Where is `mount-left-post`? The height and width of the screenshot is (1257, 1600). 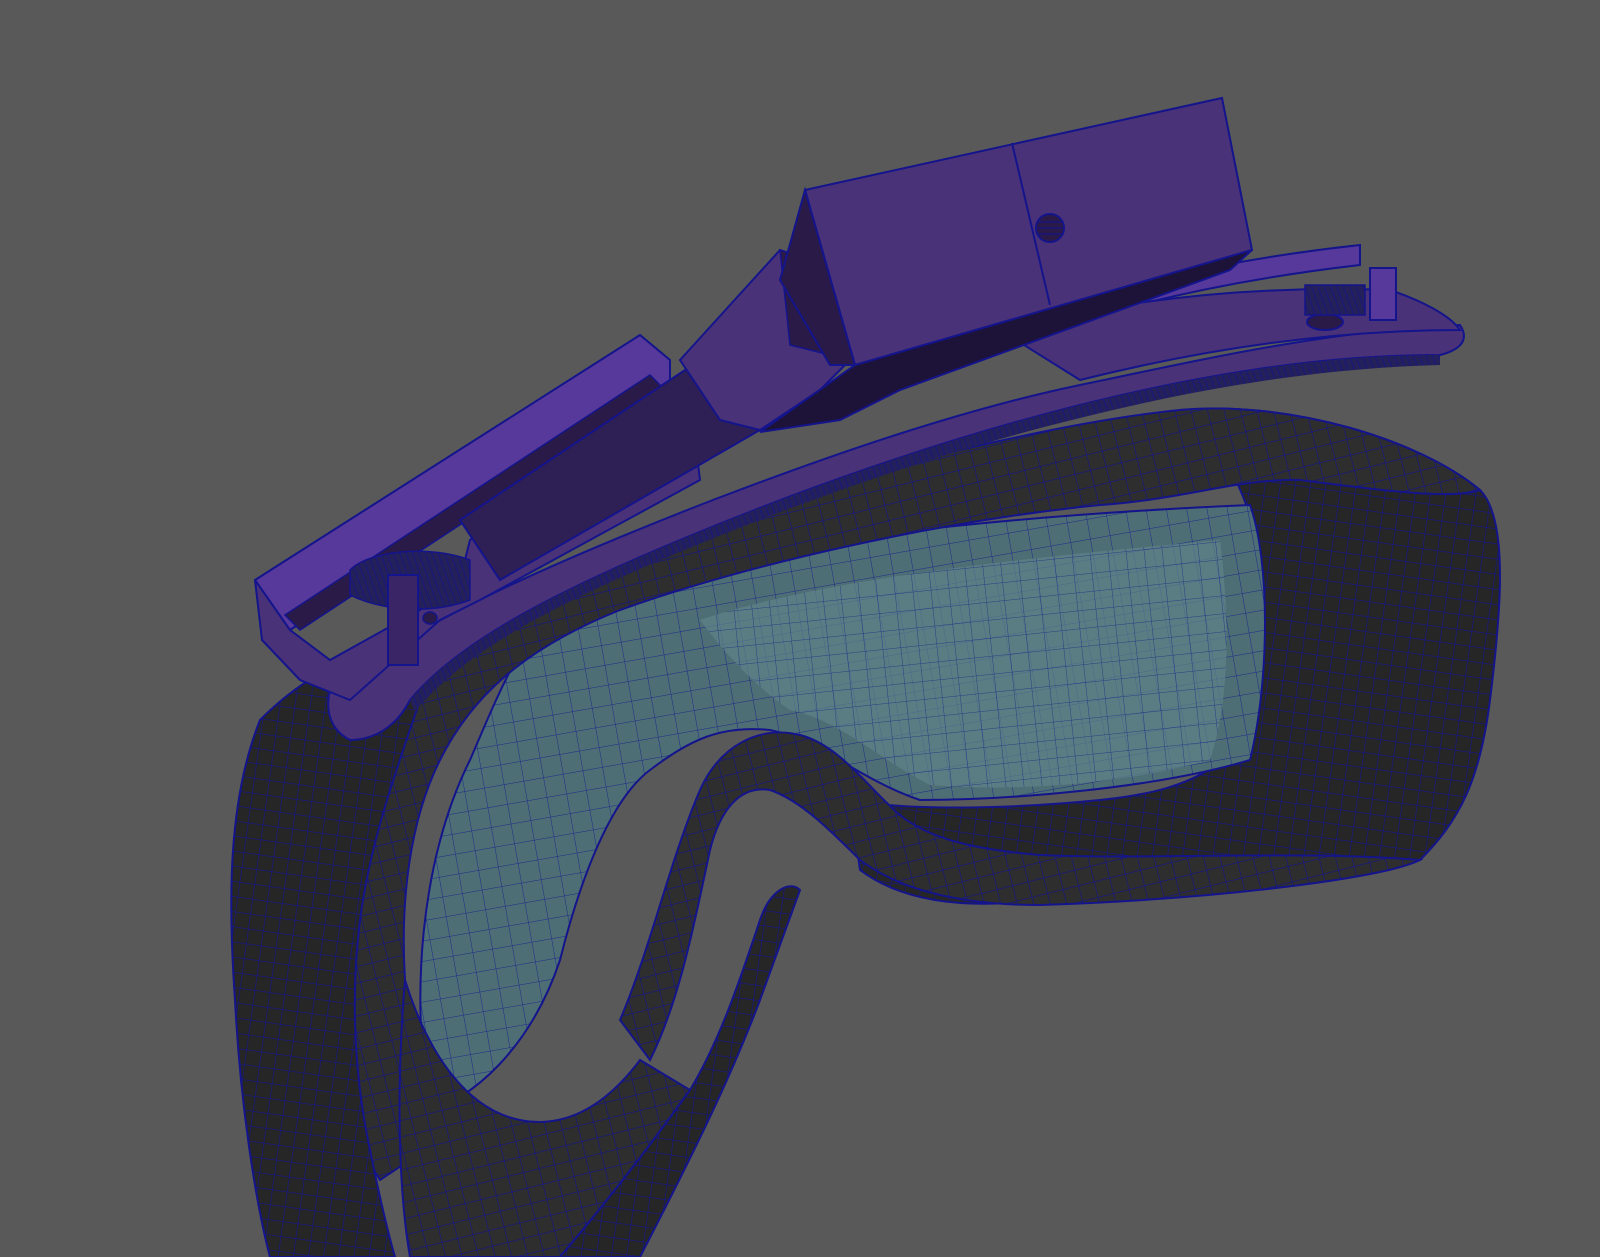 mount-left-post is located at coordinates (403, 620).